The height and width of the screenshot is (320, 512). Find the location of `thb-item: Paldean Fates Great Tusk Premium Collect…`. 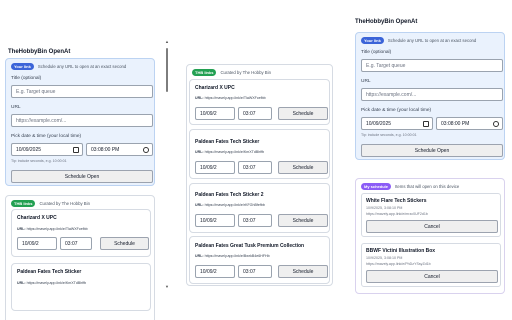

thb-item: Paldean Fates Great Tusk Premium Collect… is located at coordinates (259, 260).